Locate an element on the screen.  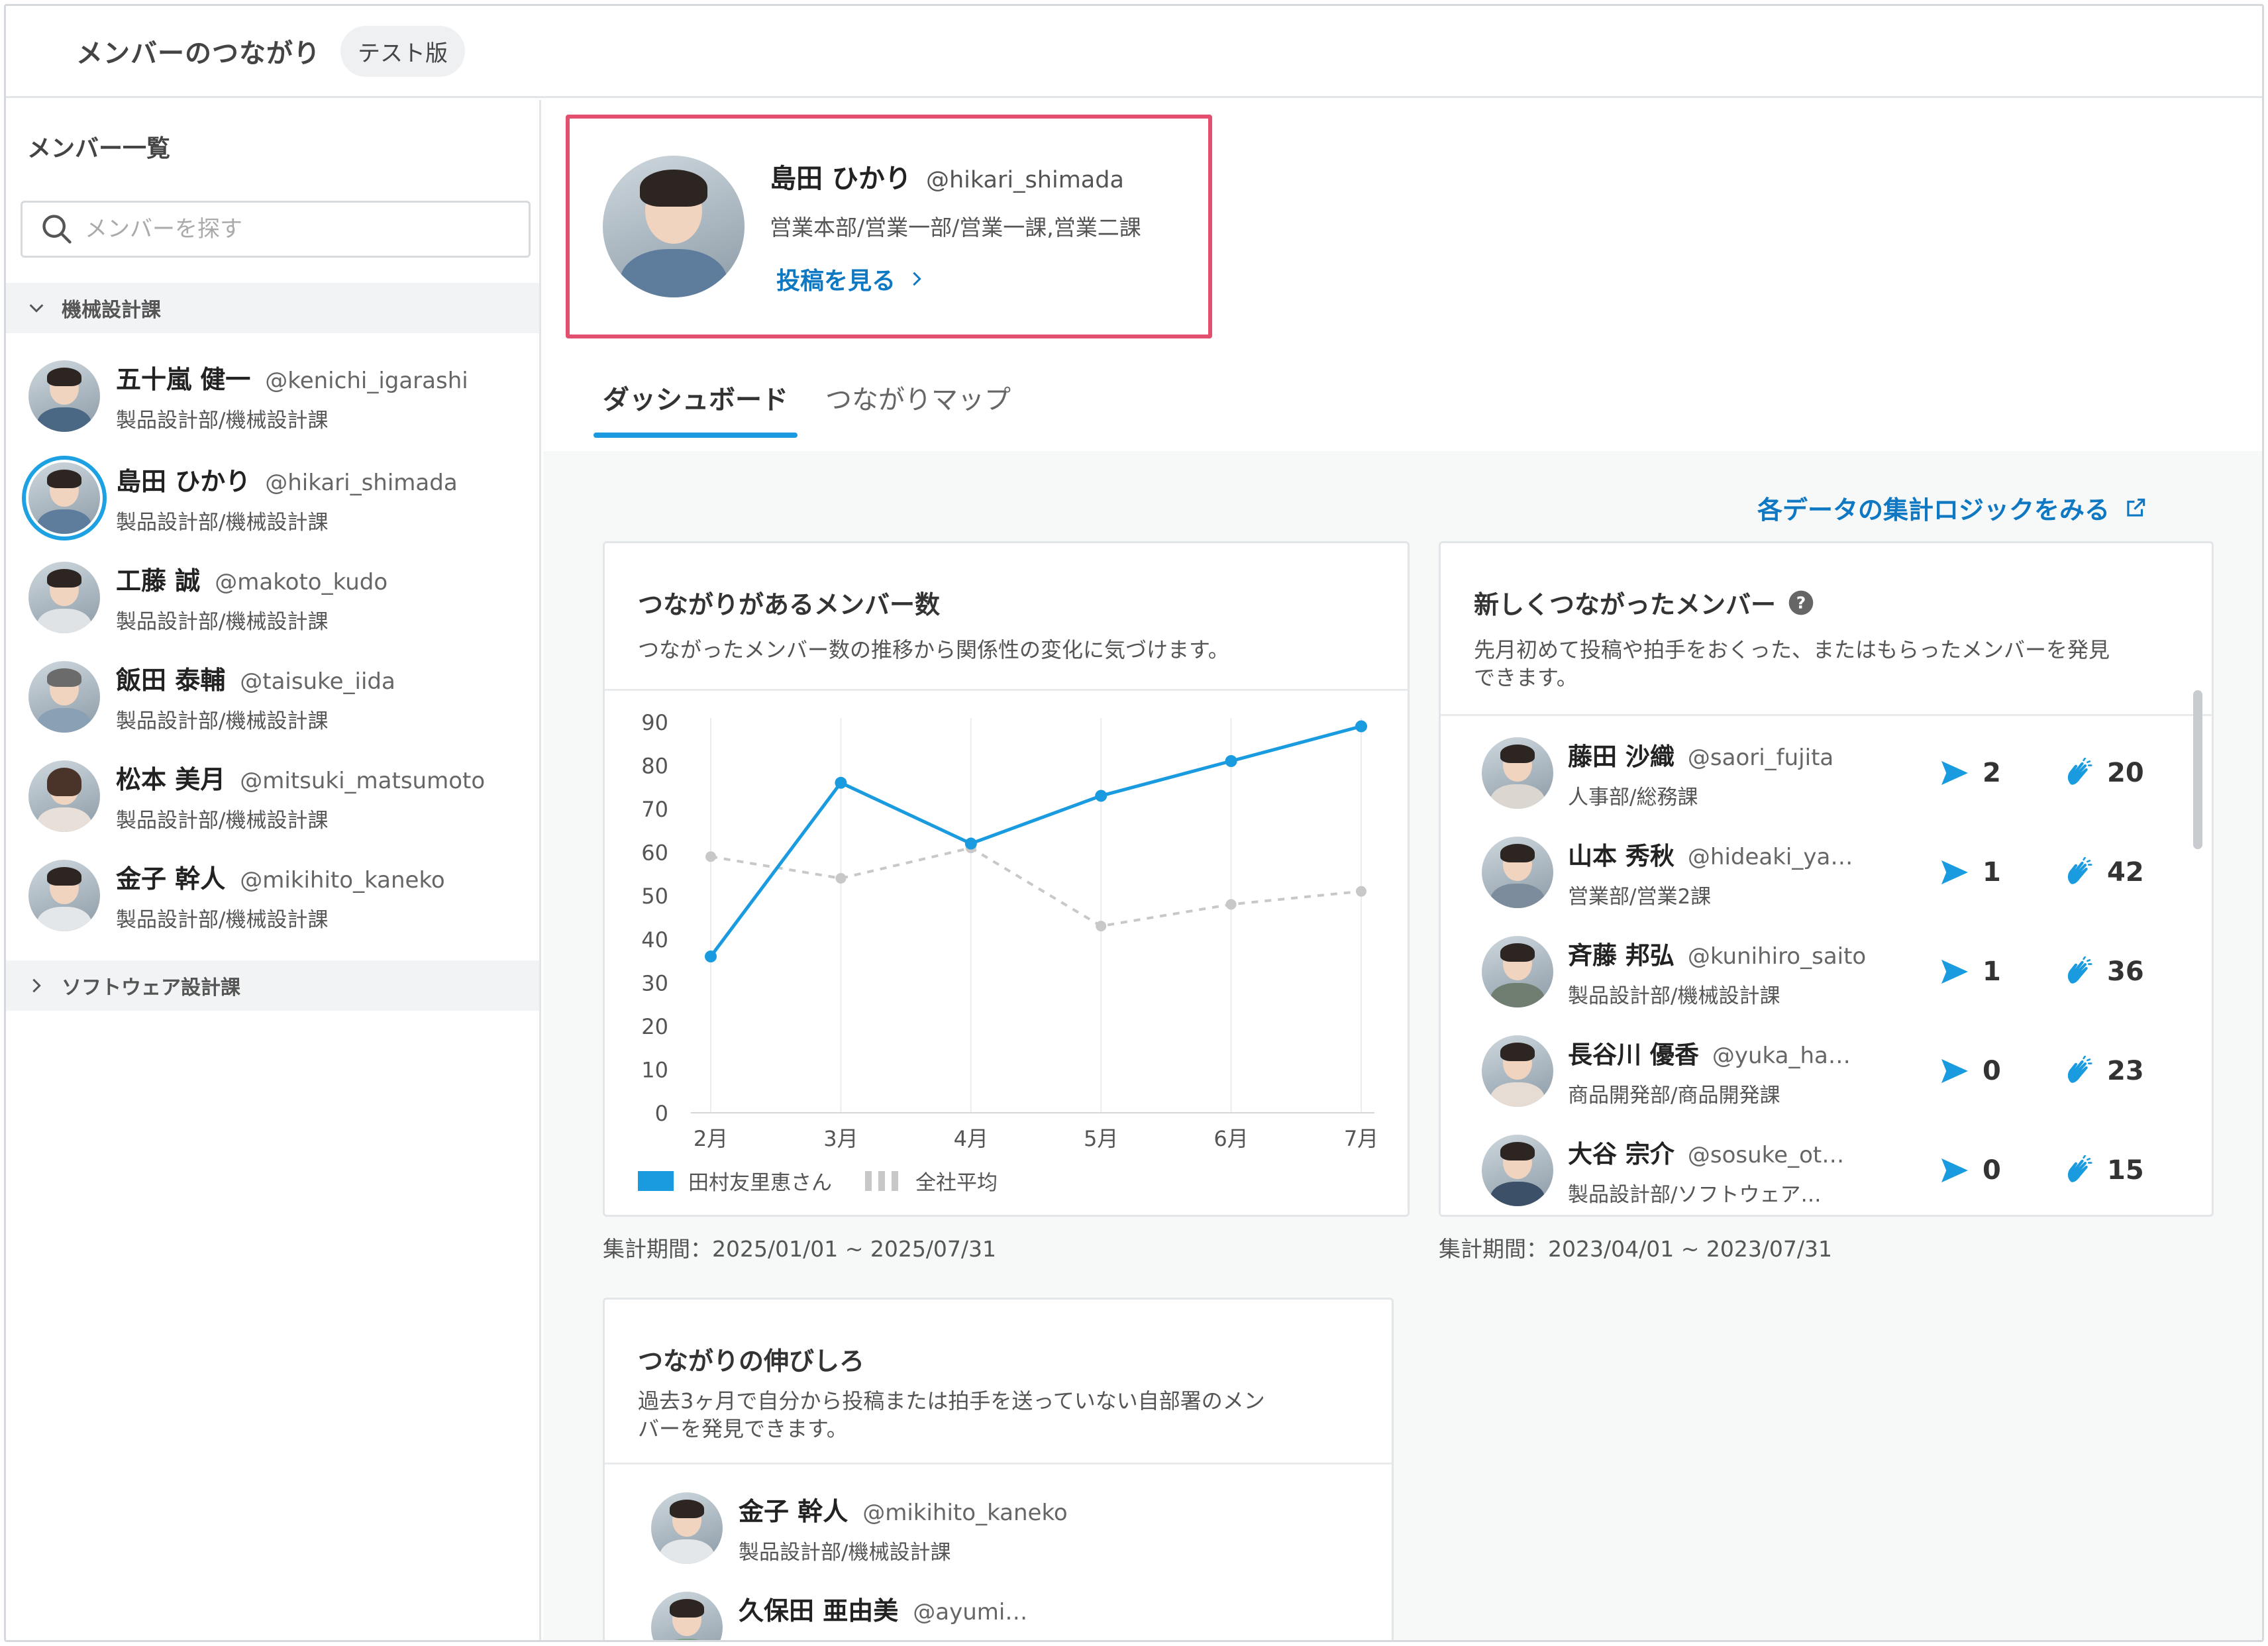
aggregation-logic-link: 各データの集計ロジックをみる is located at coordinates (1952, 508).